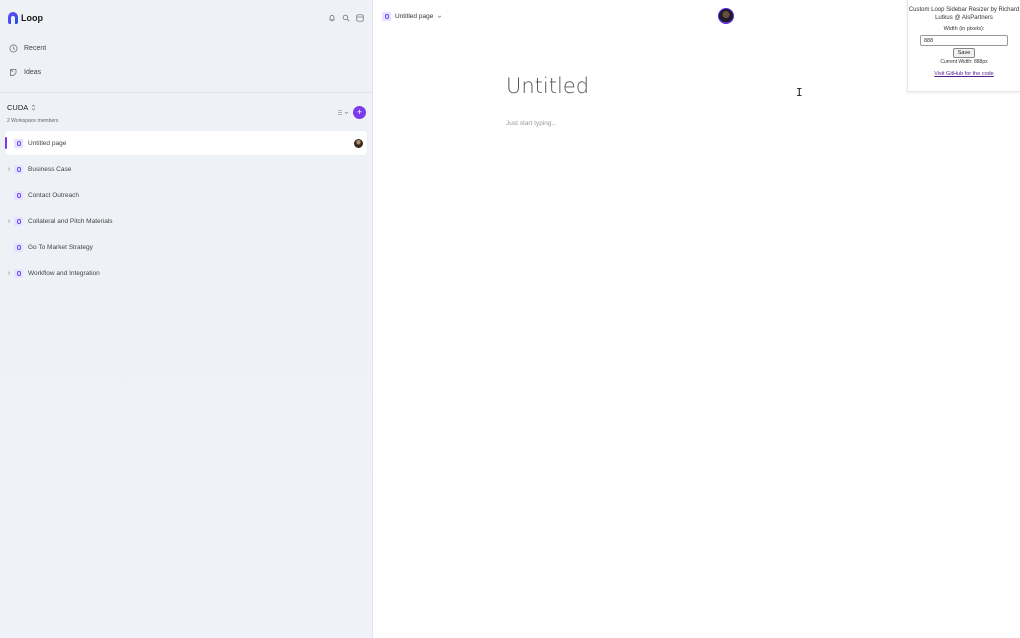  I want to click on text-cursor-icon: I, so click(799, 92).